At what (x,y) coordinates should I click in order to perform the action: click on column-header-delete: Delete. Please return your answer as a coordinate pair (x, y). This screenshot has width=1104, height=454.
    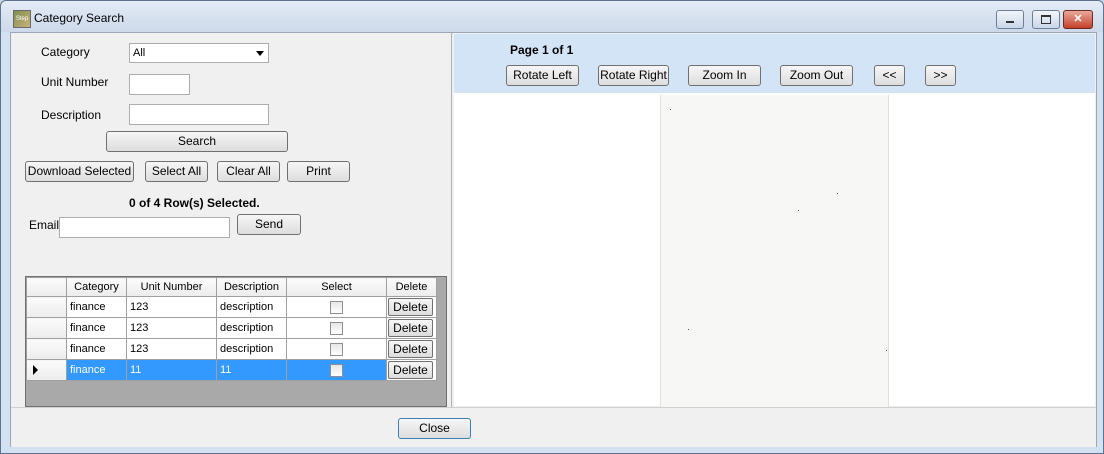
    Looking at the image, I should click on (411, 287).